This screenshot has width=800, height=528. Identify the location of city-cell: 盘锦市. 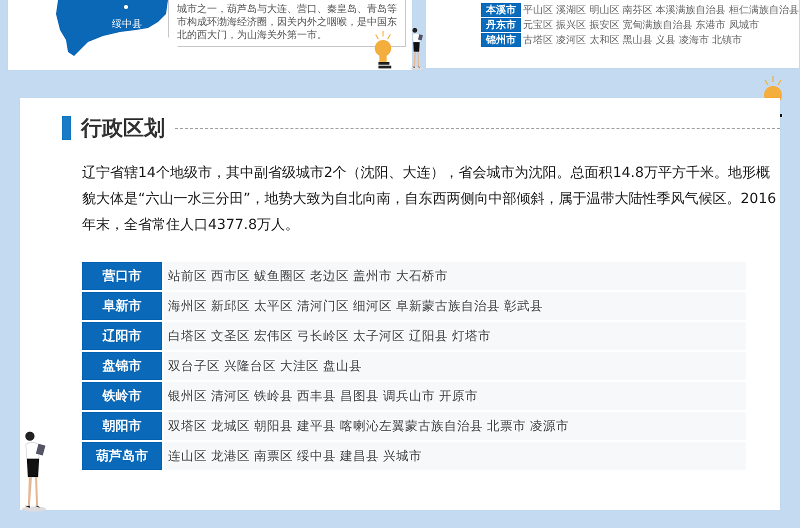
(122, 366).